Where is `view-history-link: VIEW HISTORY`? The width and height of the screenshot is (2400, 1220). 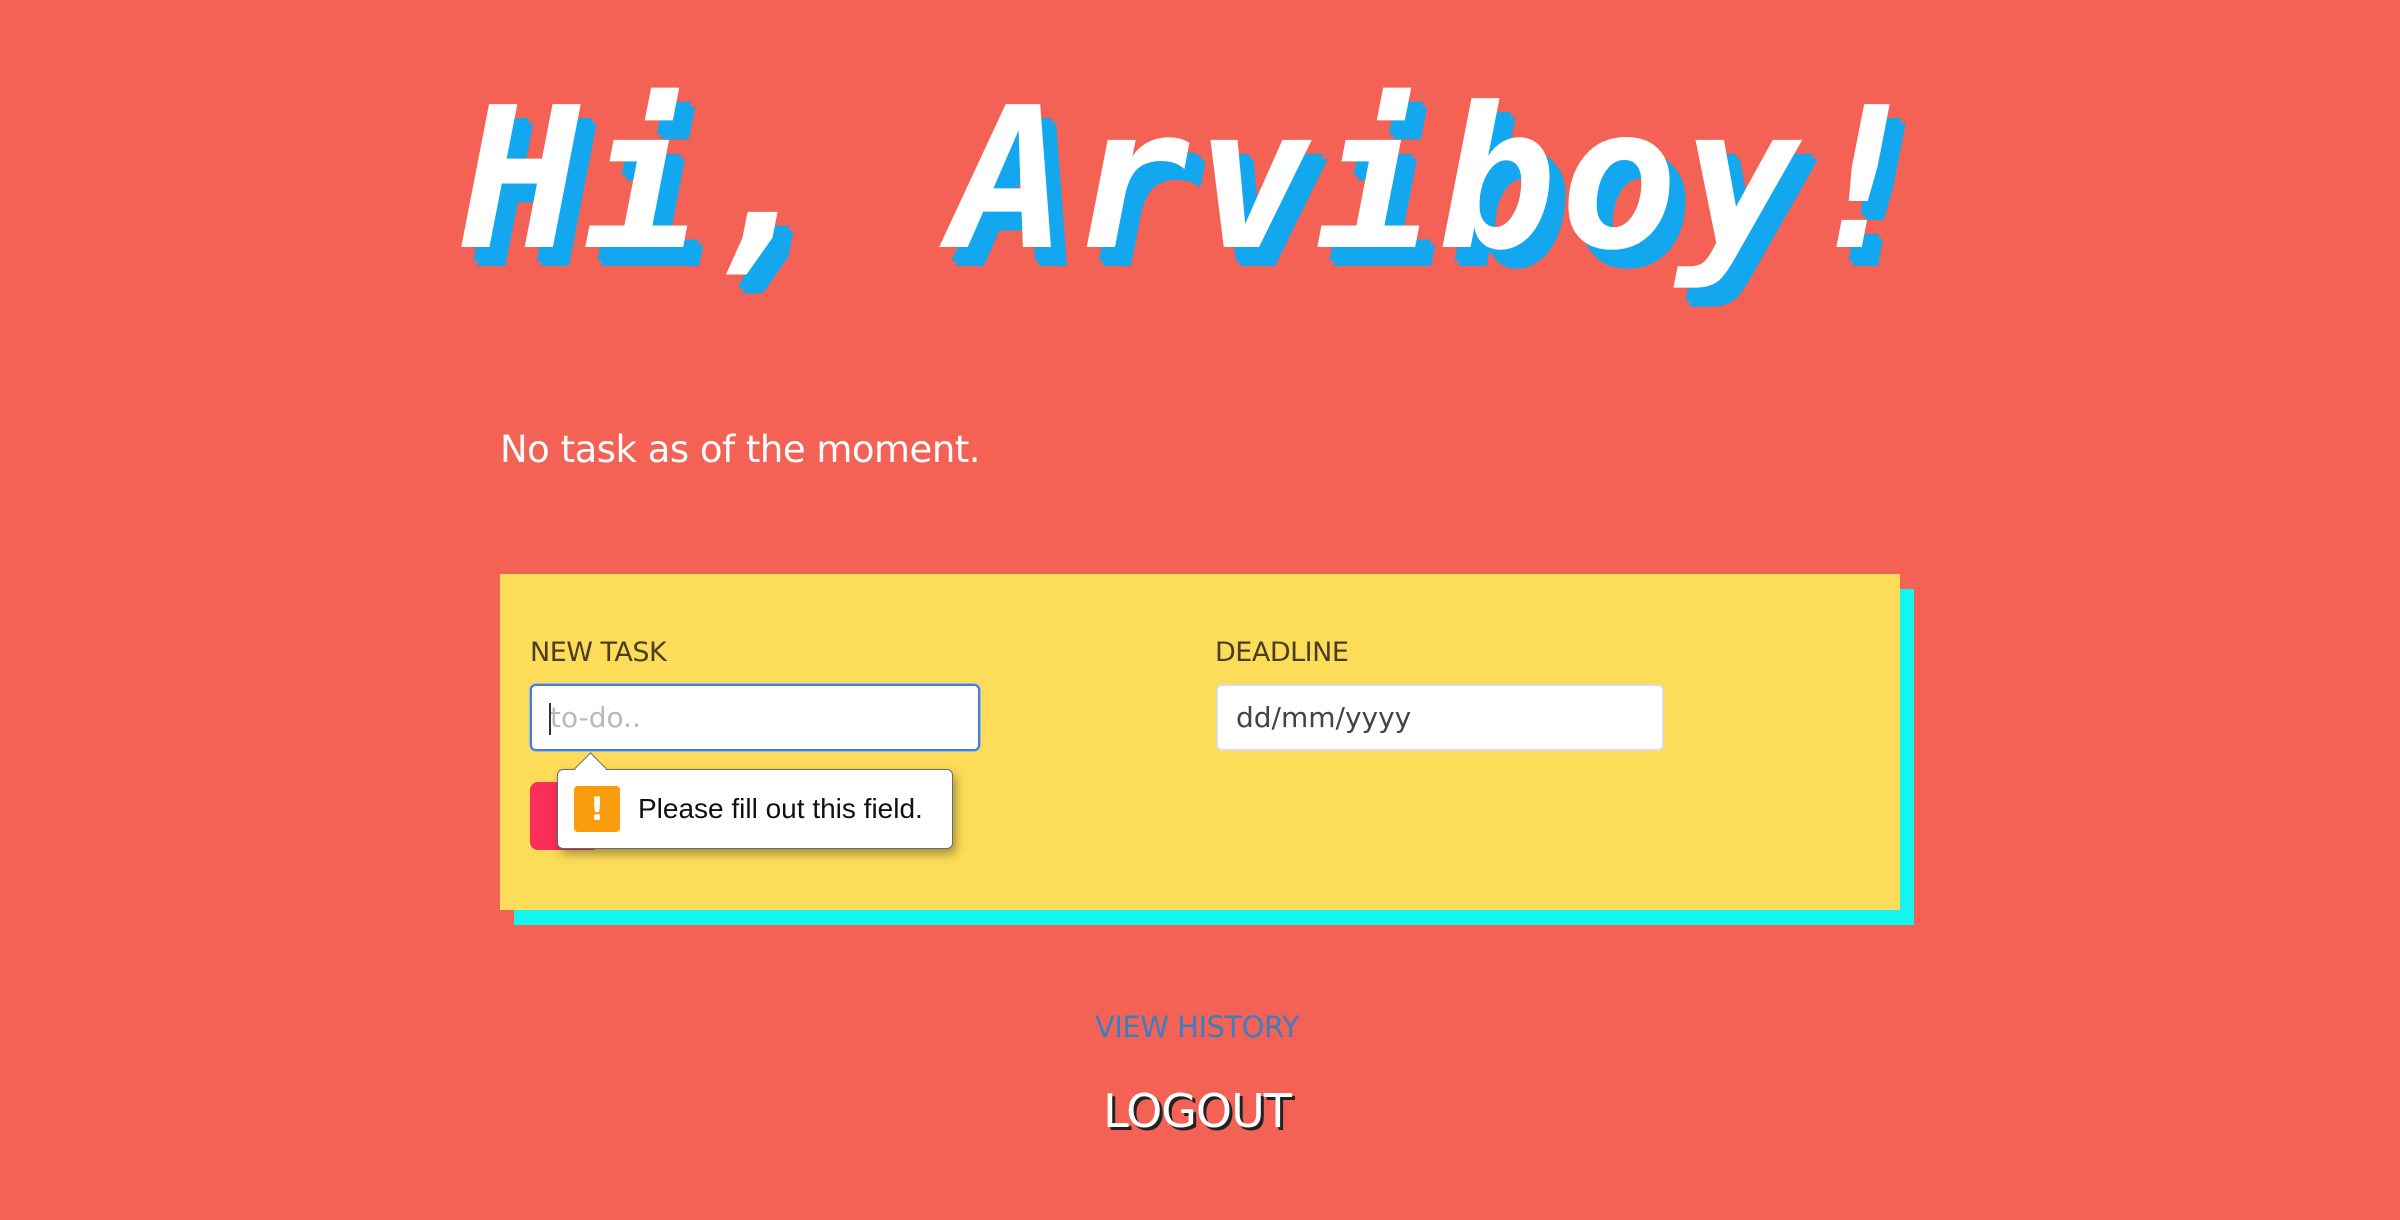 view-history-link: VIEW HISTORY is located at coordinates (1198, 1027).